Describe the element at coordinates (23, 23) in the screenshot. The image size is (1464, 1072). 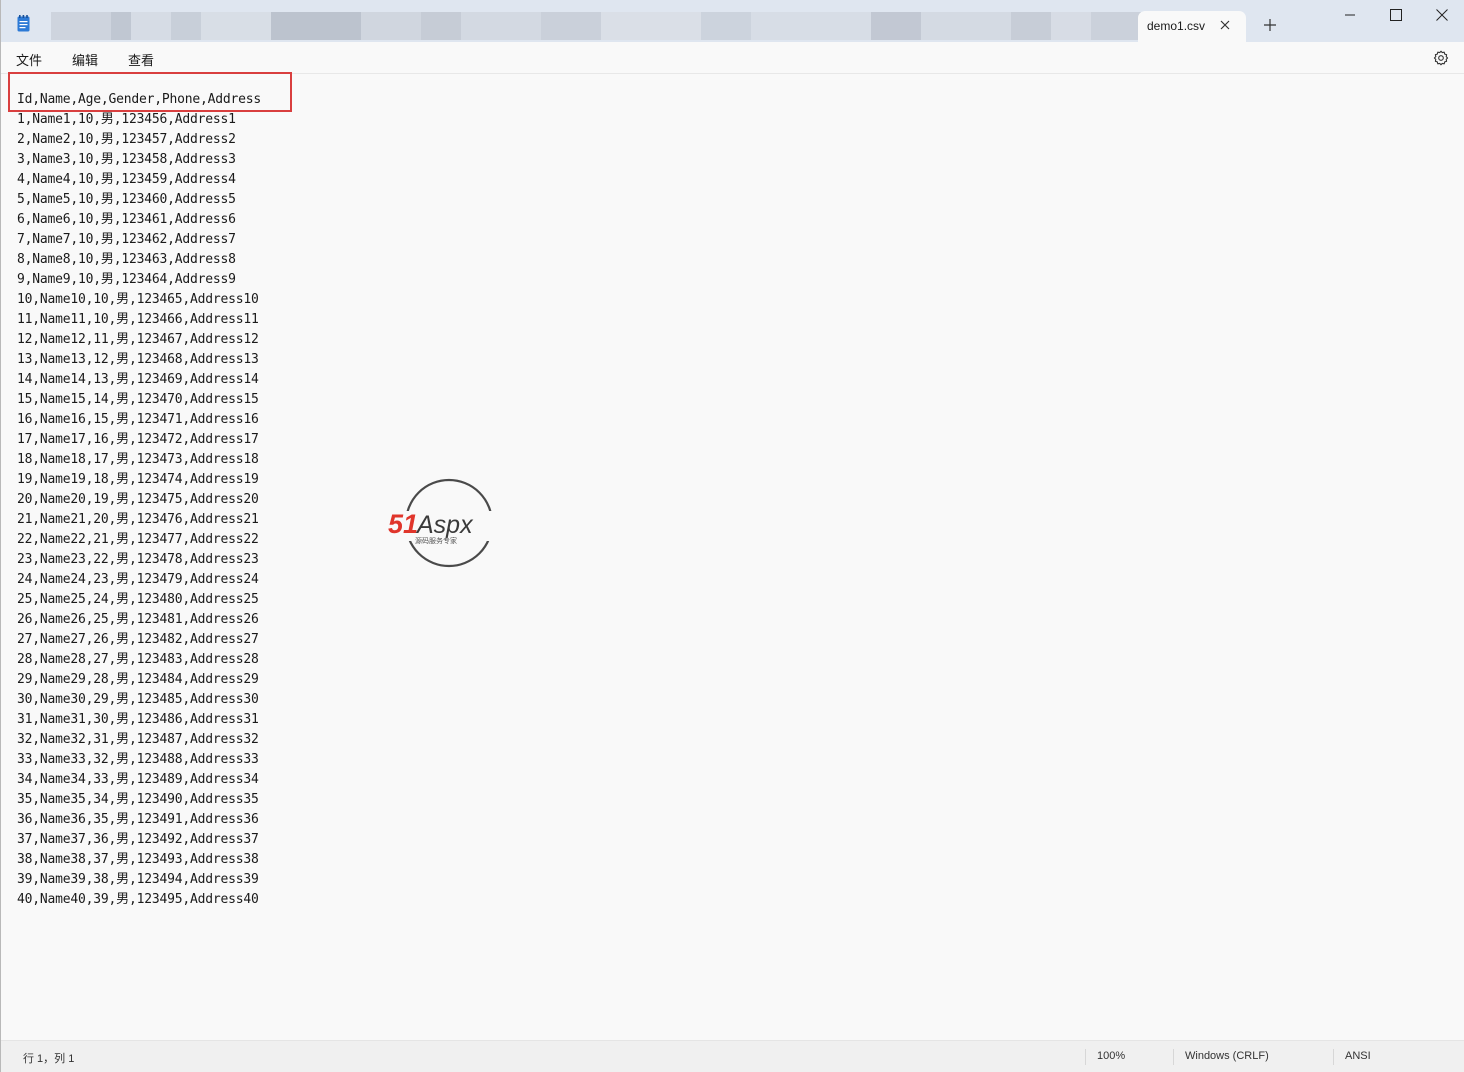
I see `notepad-app-icon` at that location.